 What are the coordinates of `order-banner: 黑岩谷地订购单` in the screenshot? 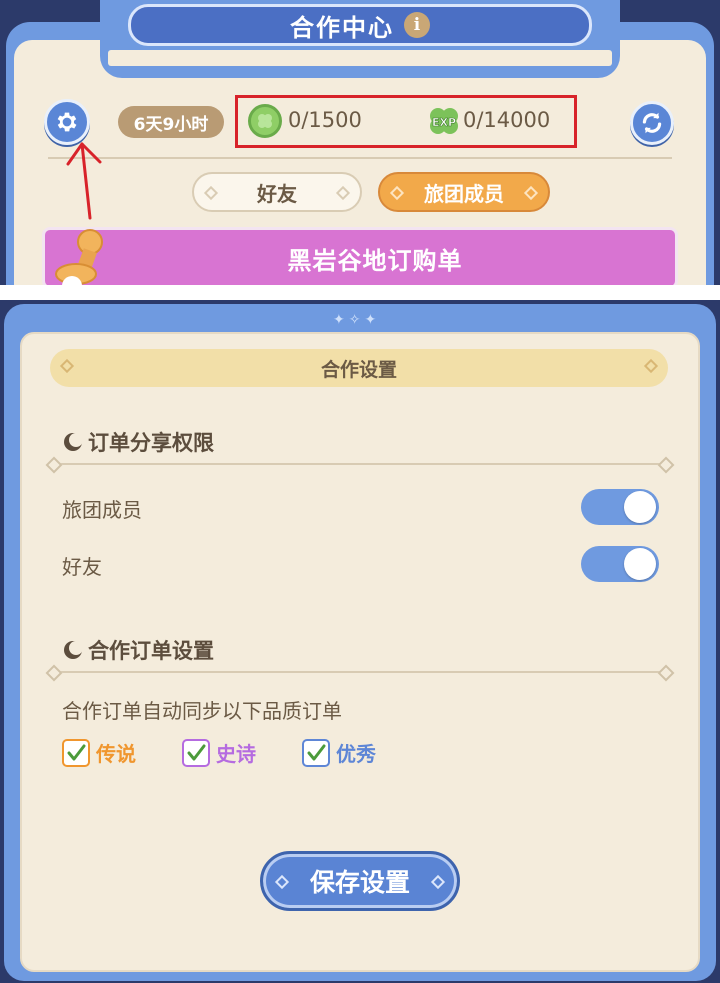 It's located at (360, 256).